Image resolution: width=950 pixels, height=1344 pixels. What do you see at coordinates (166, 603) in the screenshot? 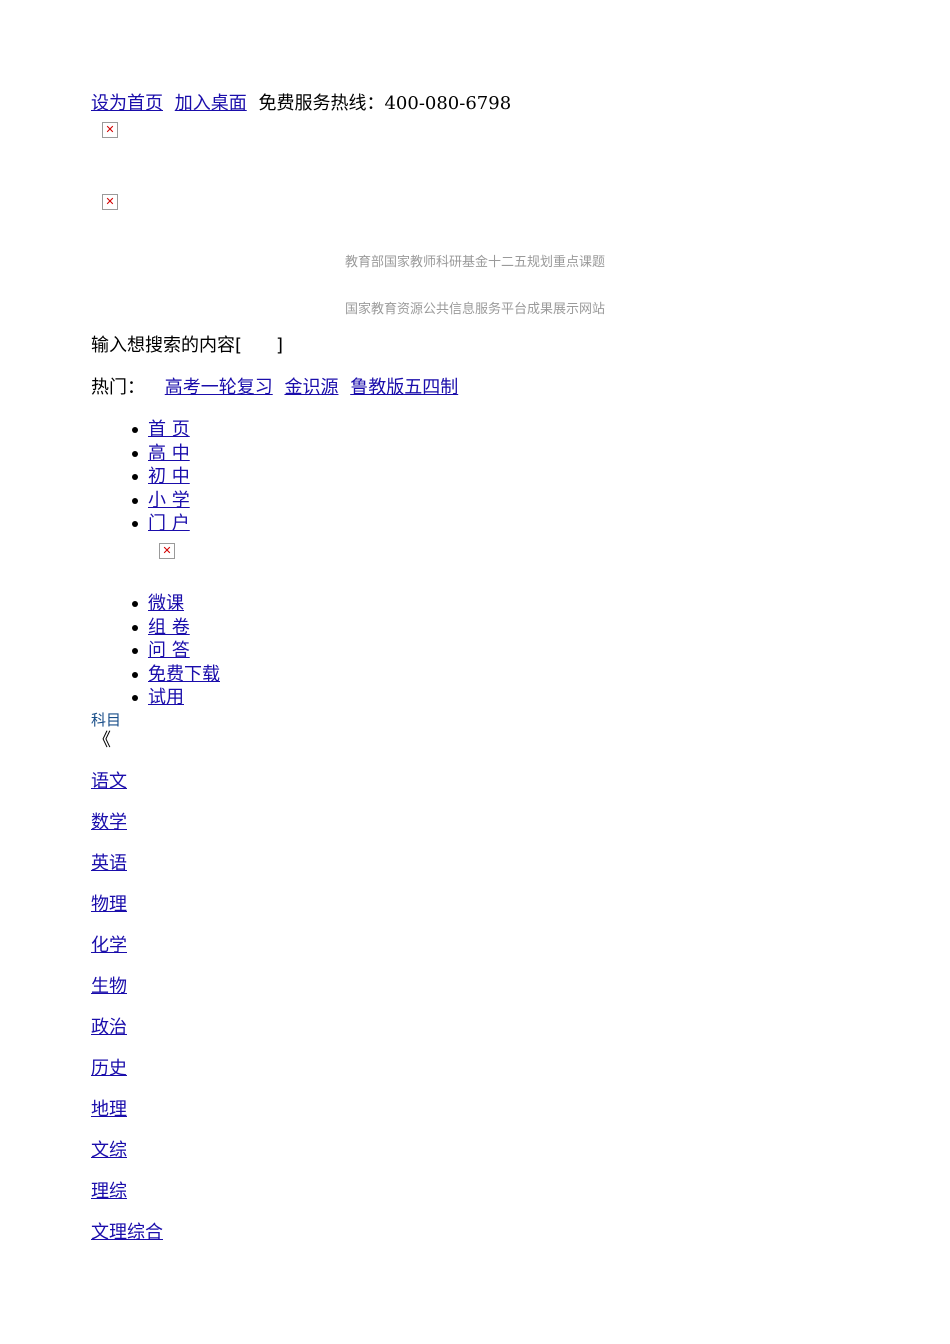
I see `nav-link-microlesson: 微课` at bounding box center [166, 603].